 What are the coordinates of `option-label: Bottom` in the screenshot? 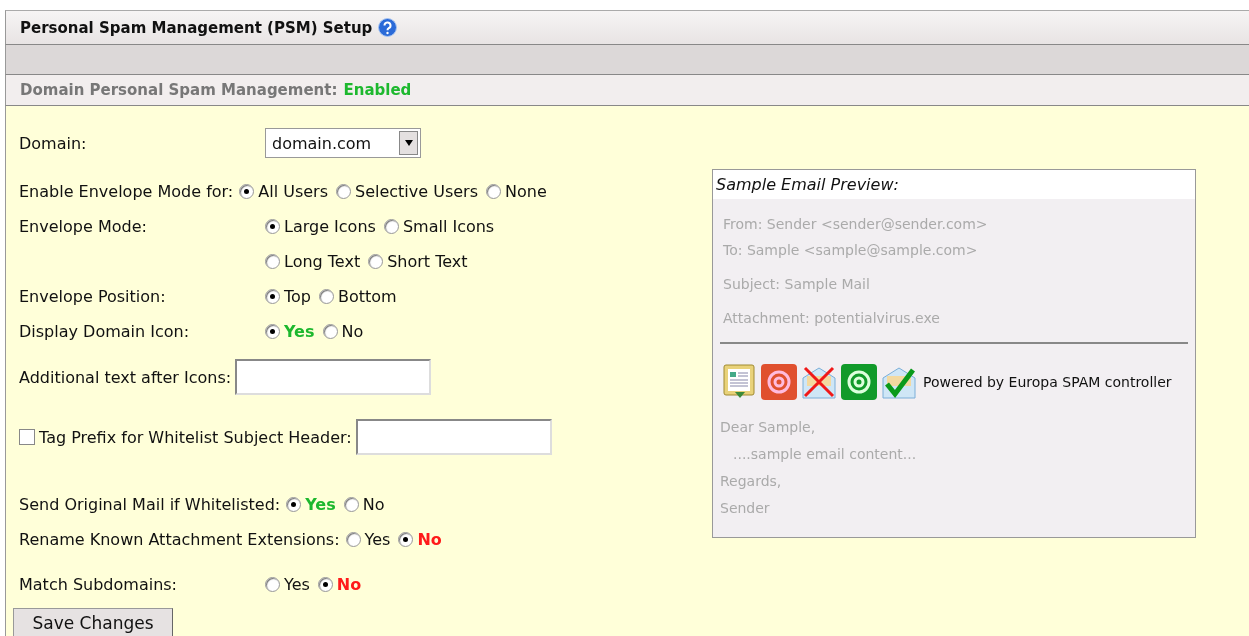 It's located at (367, 296).